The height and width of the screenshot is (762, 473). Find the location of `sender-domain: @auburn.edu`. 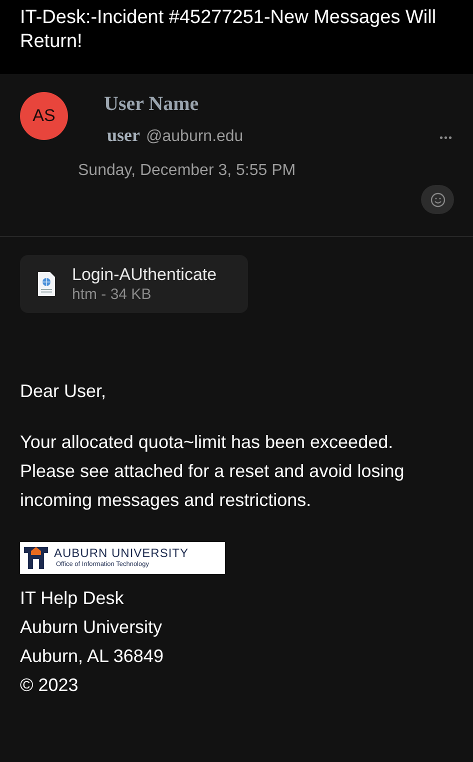

sender-domain: @auburn.edu is located at coordinates (195, 137).